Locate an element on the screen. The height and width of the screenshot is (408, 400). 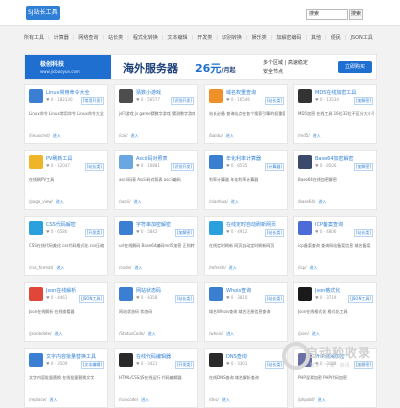
tool-stats: ♥ 0 · 5842 is located at coordinates (147, 231).